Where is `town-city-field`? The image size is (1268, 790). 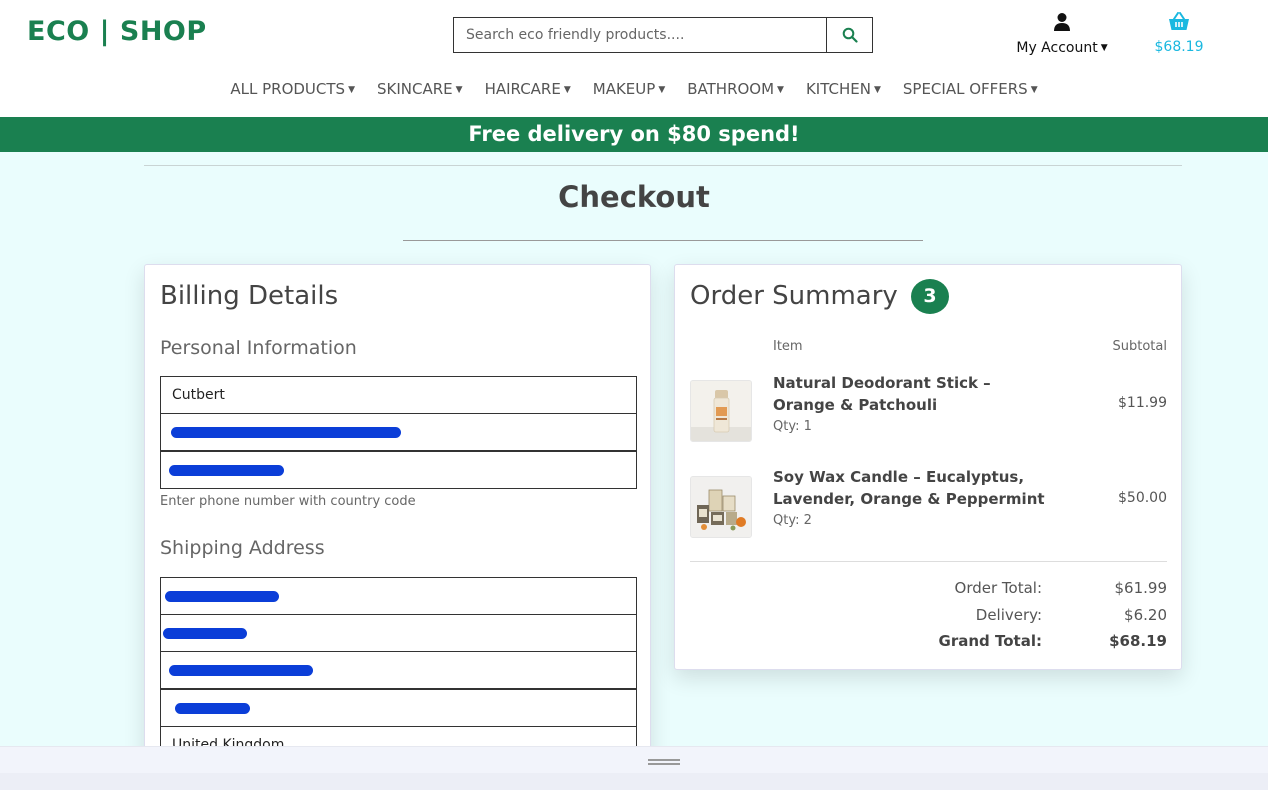 town-city-field is located at coordinates (398, 670).